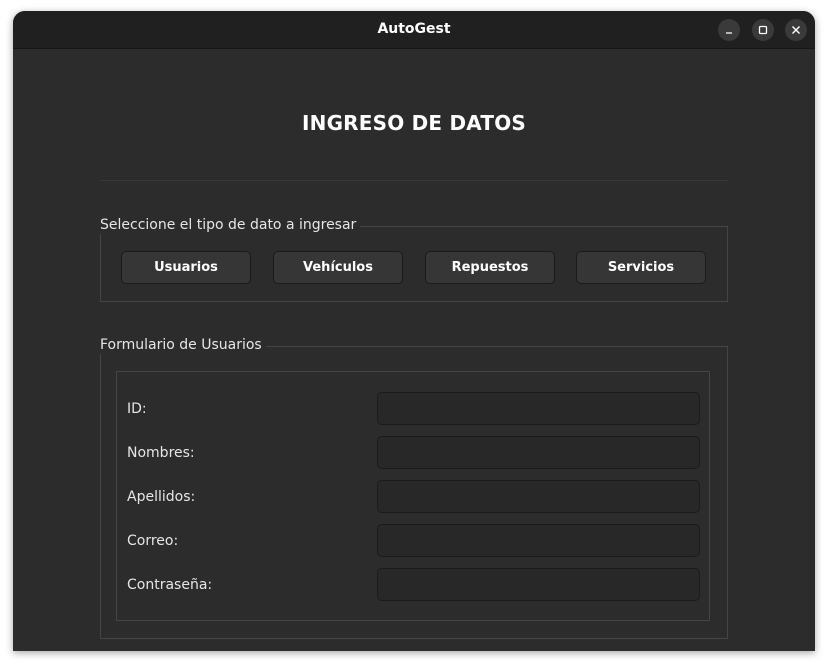  Describe the element at coordinates (538, 540) in the screenshot. I see `correo-field` at that location.